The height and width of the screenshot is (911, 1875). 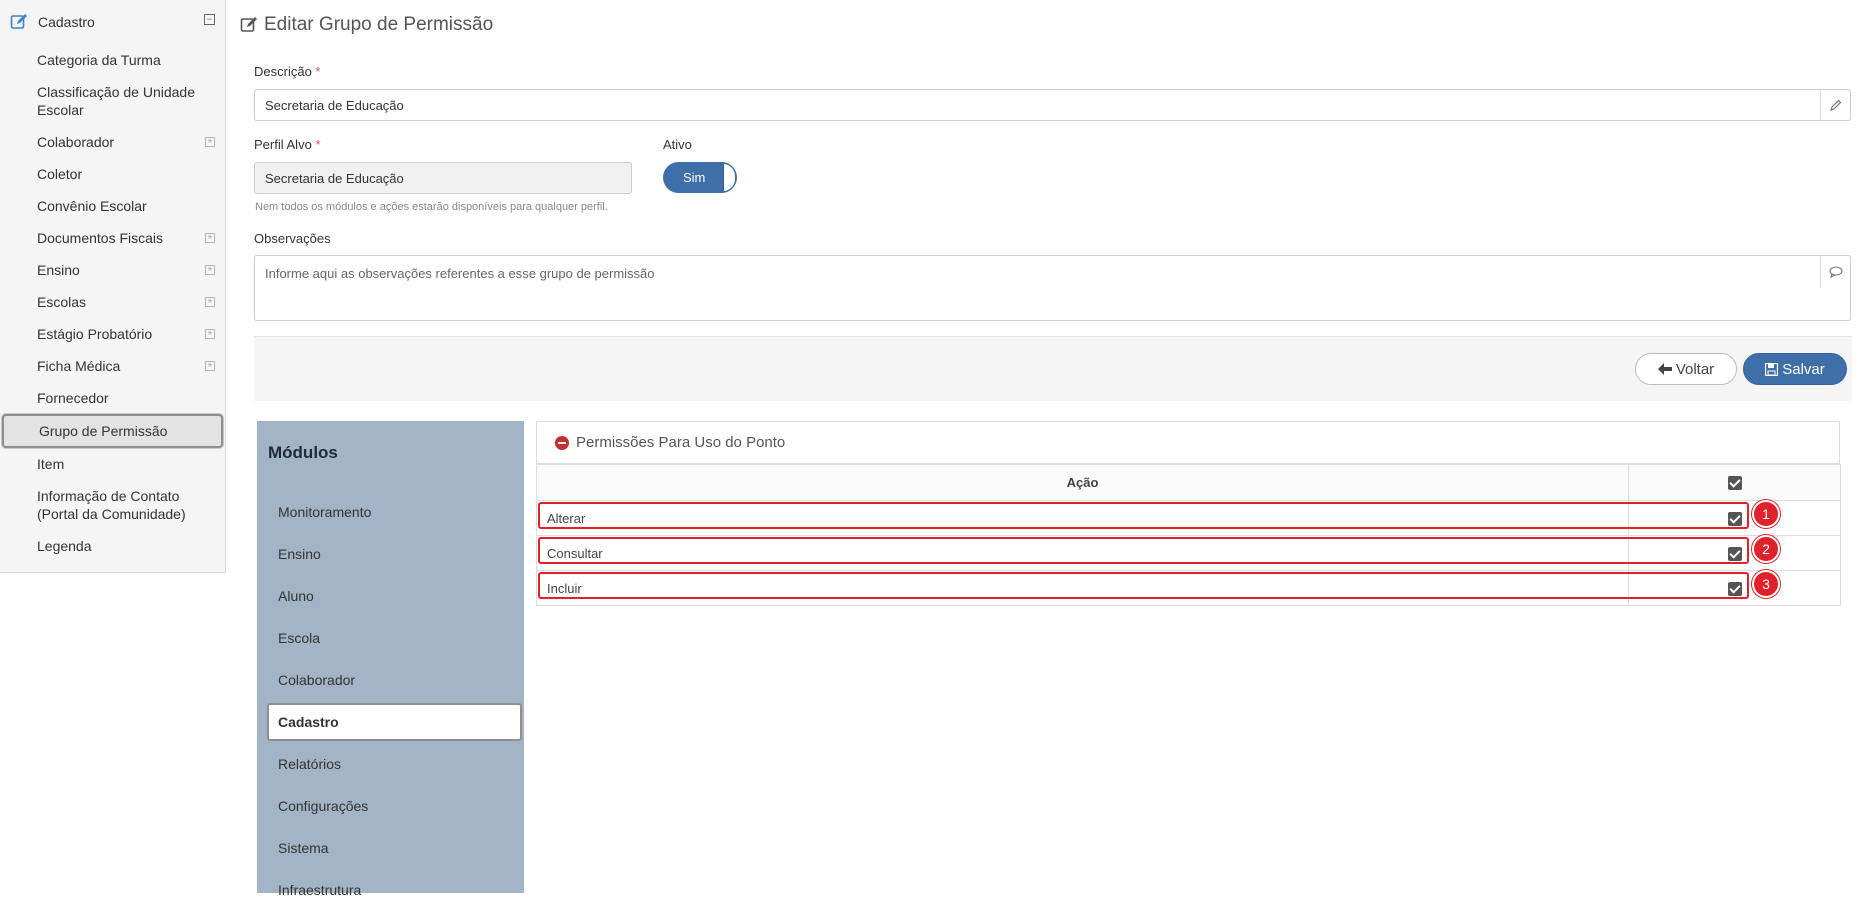 I want to click on sidebar-header: Cadastro −, so click(x=112, y=22).